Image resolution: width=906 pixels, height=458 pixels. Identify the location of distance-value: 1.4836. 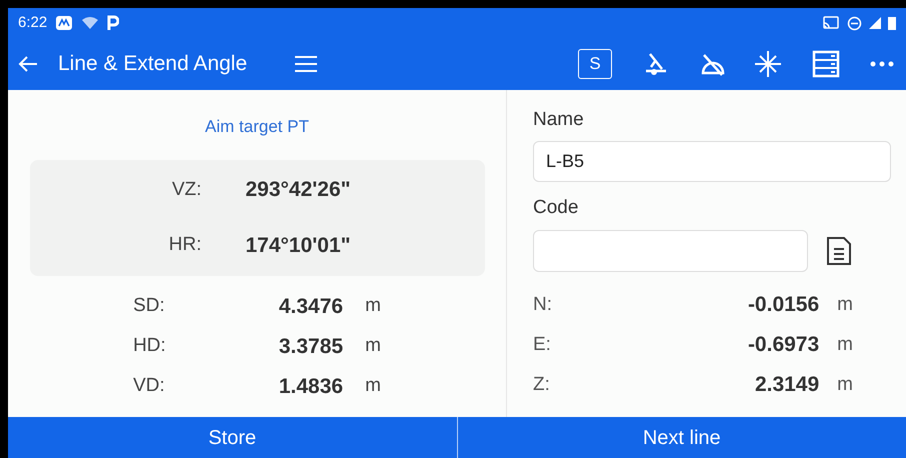
(311, 387).